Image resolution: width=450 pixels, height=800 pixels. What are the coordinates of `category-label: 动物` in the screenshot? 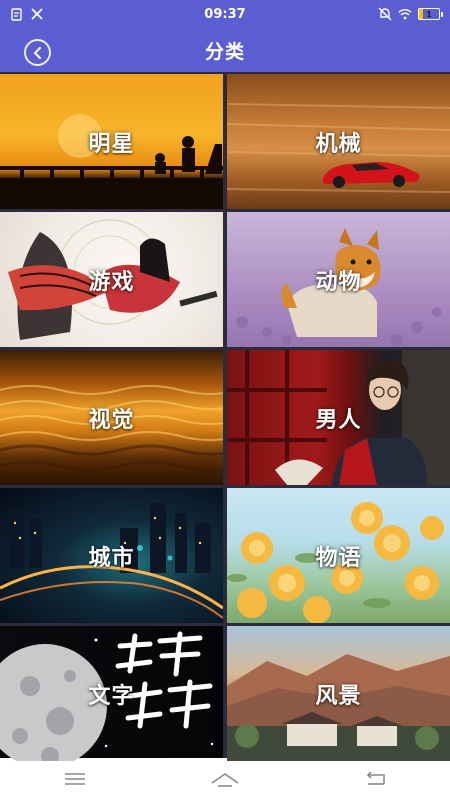 It's located at (338, 282).